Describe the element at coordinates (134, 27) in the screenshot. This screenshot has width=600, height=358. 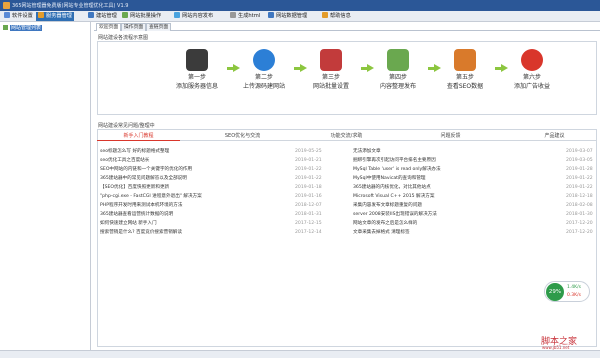
I see `tab-operation: 操作页面` at that location.